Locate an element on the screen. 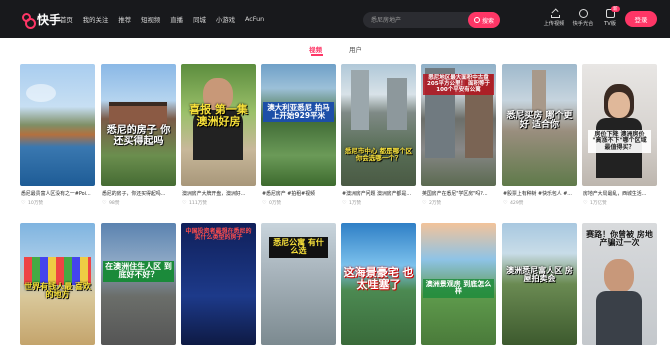 The image size is (670, 345). result-tabs: 视频 用户 is located at coordinates (335, 49).